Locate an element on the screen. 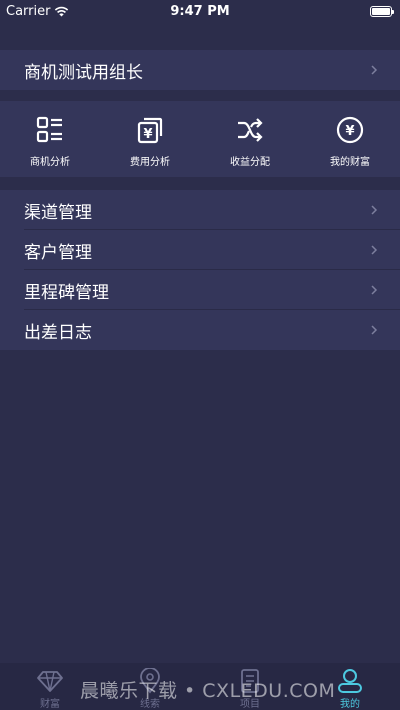  yen-circle-icon: ¥ is located at coordinates (350, 130).